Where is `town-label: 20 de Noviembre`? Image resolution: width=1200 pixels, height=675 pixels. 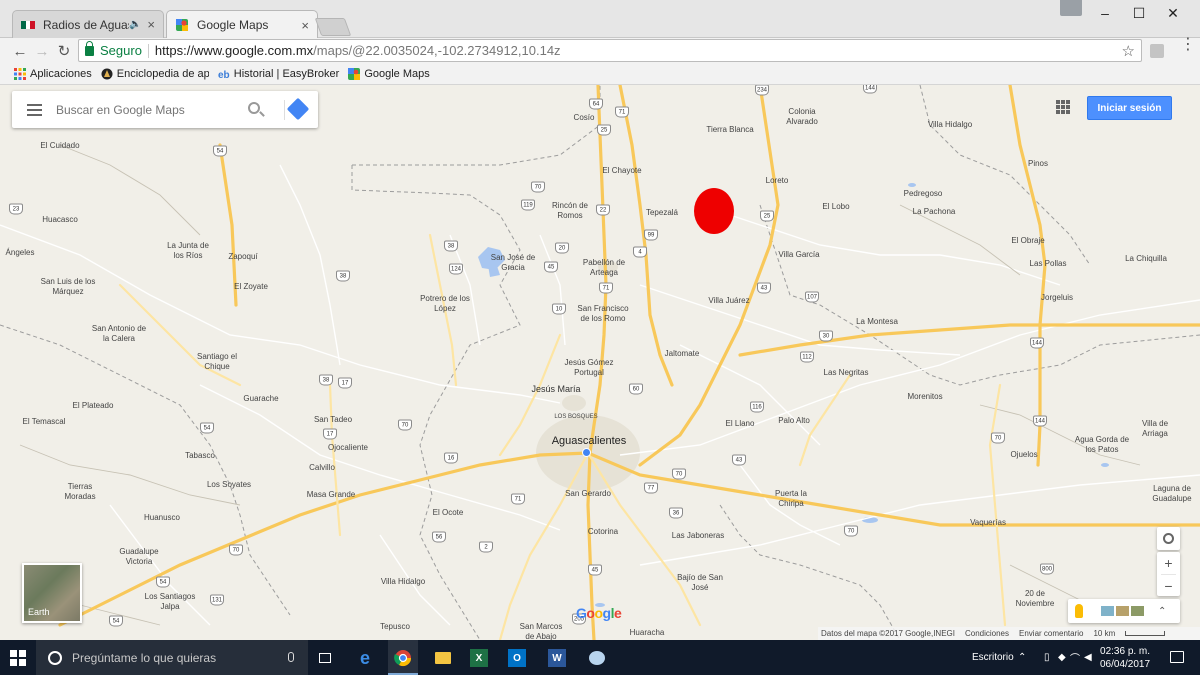 town-label: 20 de Noviembre is located at coordinates (1035, 599).